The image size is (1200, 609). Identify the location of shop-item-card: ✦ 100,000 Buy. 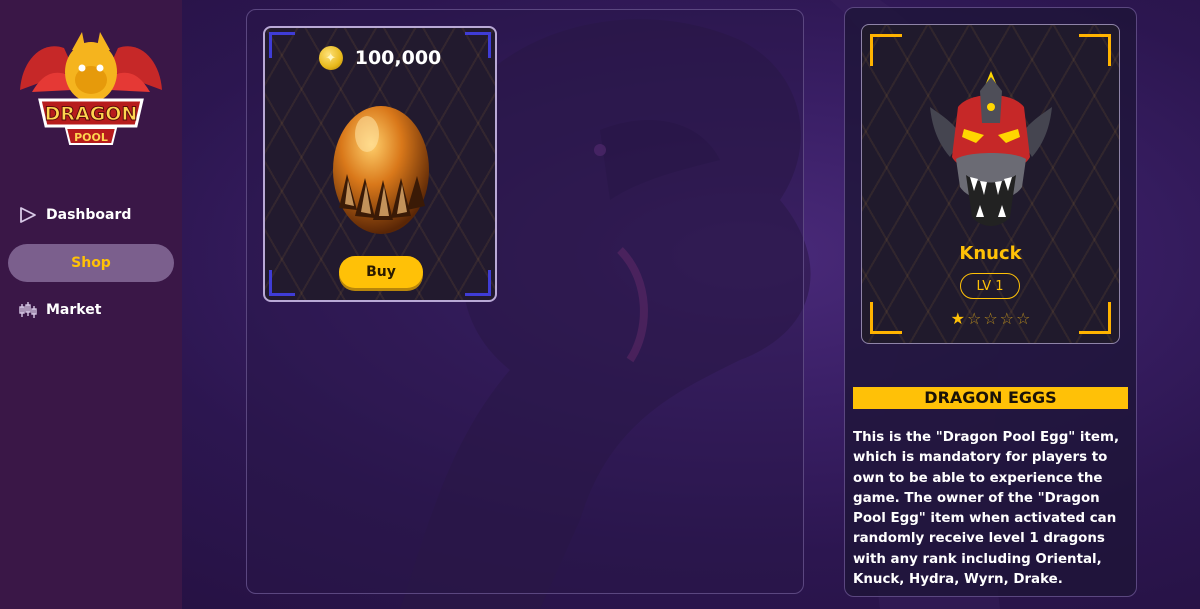
(380, 164).